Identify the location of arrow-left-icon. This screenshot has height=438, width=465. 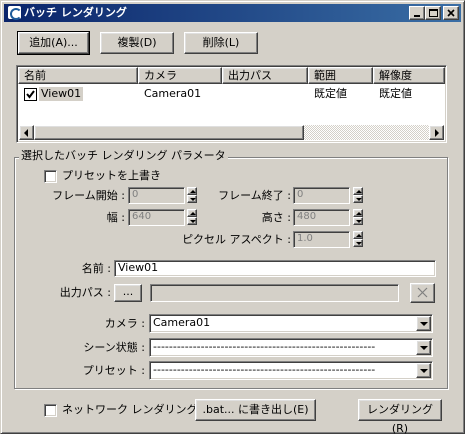
(26, 133).